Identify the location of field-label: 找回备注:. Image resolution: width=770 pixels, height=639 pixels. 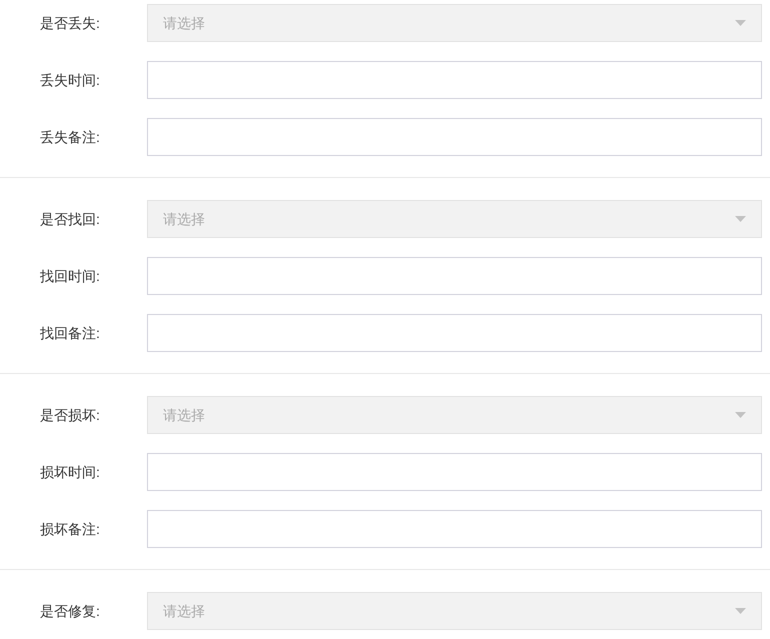
(70, 332).